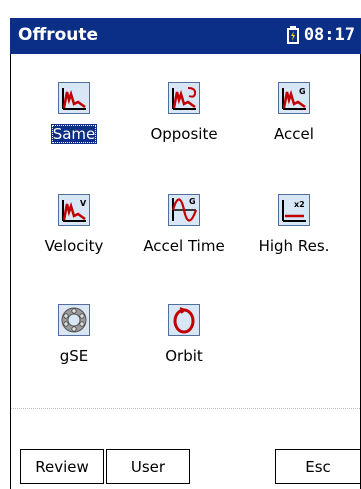 The image size is (361, 489). Describe the element at coordinates (148, 466) in the screenshot. I see `user-button: User` at that location.